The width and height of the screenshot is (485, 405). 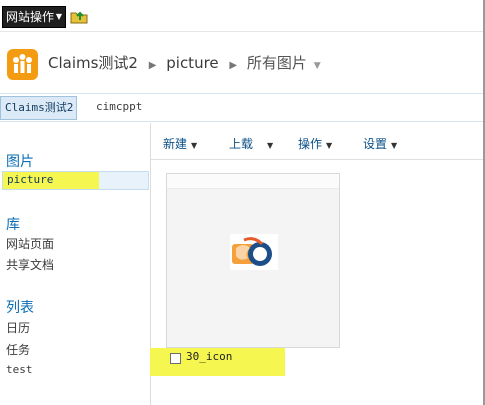 I want to click on ql-item-tasks: 任务, so click(x=18, y=349).